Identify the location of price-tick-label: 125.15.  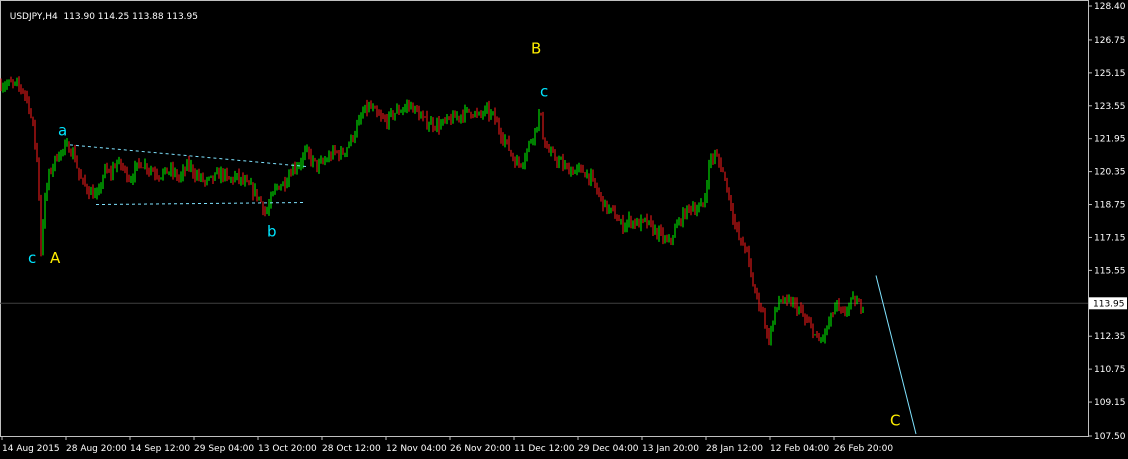
(1110, 74).